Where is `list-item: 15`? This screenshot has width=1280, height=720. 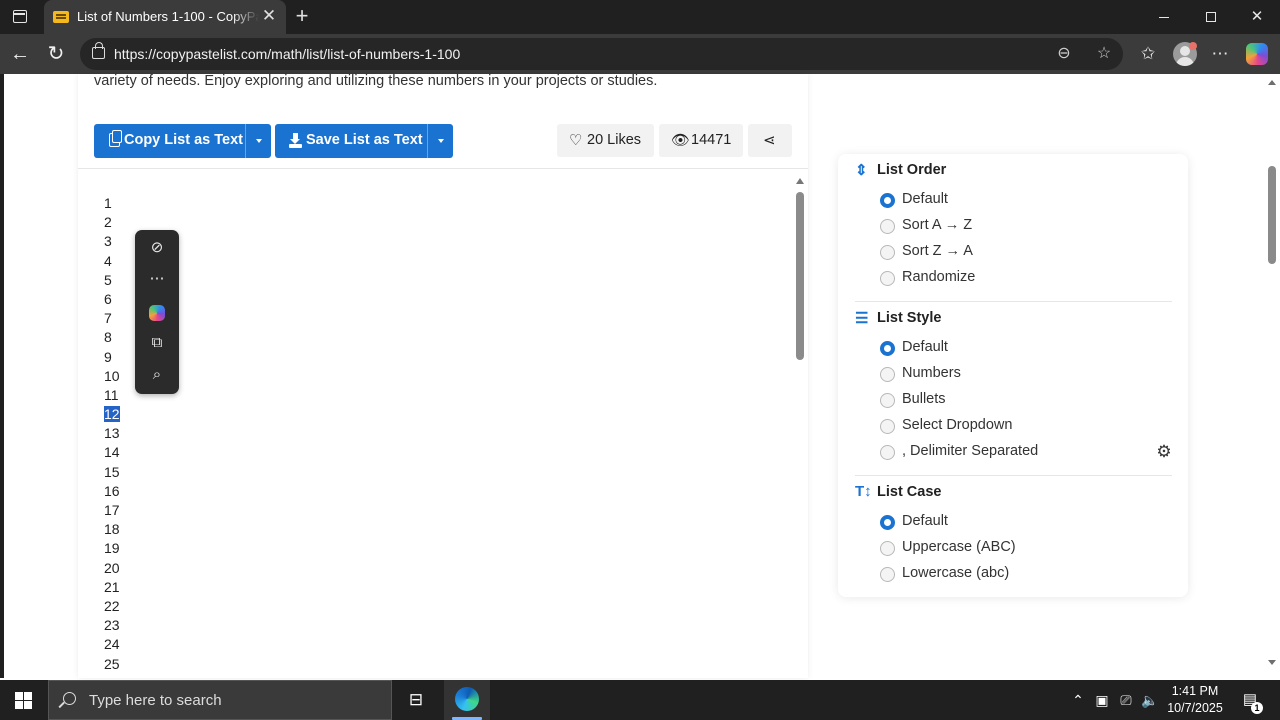 list-item: 15 is located at coordinates (112, 472).